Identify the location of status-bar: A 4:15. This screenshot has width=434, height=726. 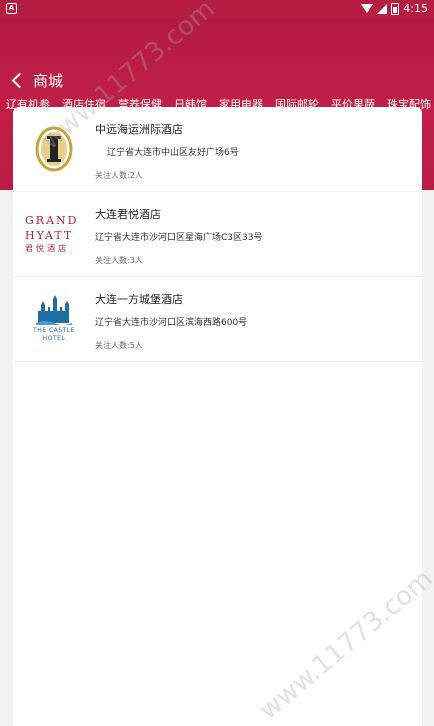
(217, 8).